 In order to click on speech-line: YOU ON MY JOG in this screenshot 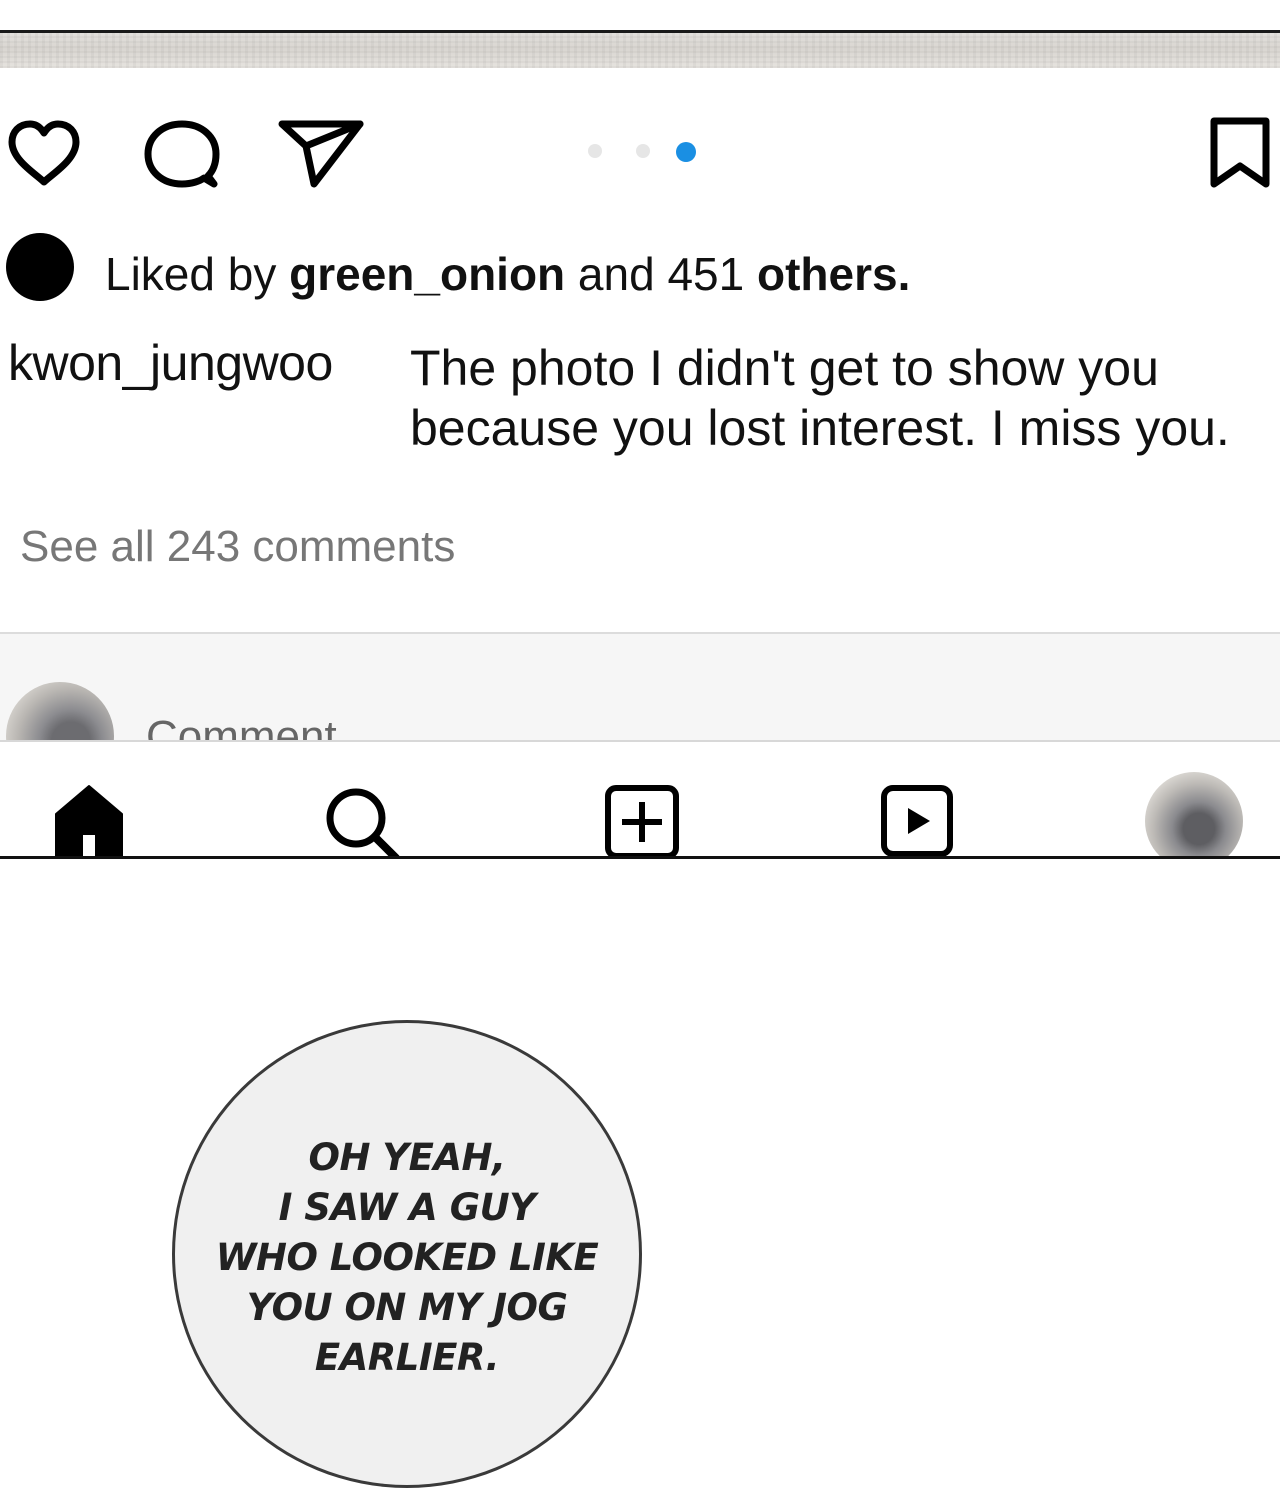, I will do `click(407, 1307)`.